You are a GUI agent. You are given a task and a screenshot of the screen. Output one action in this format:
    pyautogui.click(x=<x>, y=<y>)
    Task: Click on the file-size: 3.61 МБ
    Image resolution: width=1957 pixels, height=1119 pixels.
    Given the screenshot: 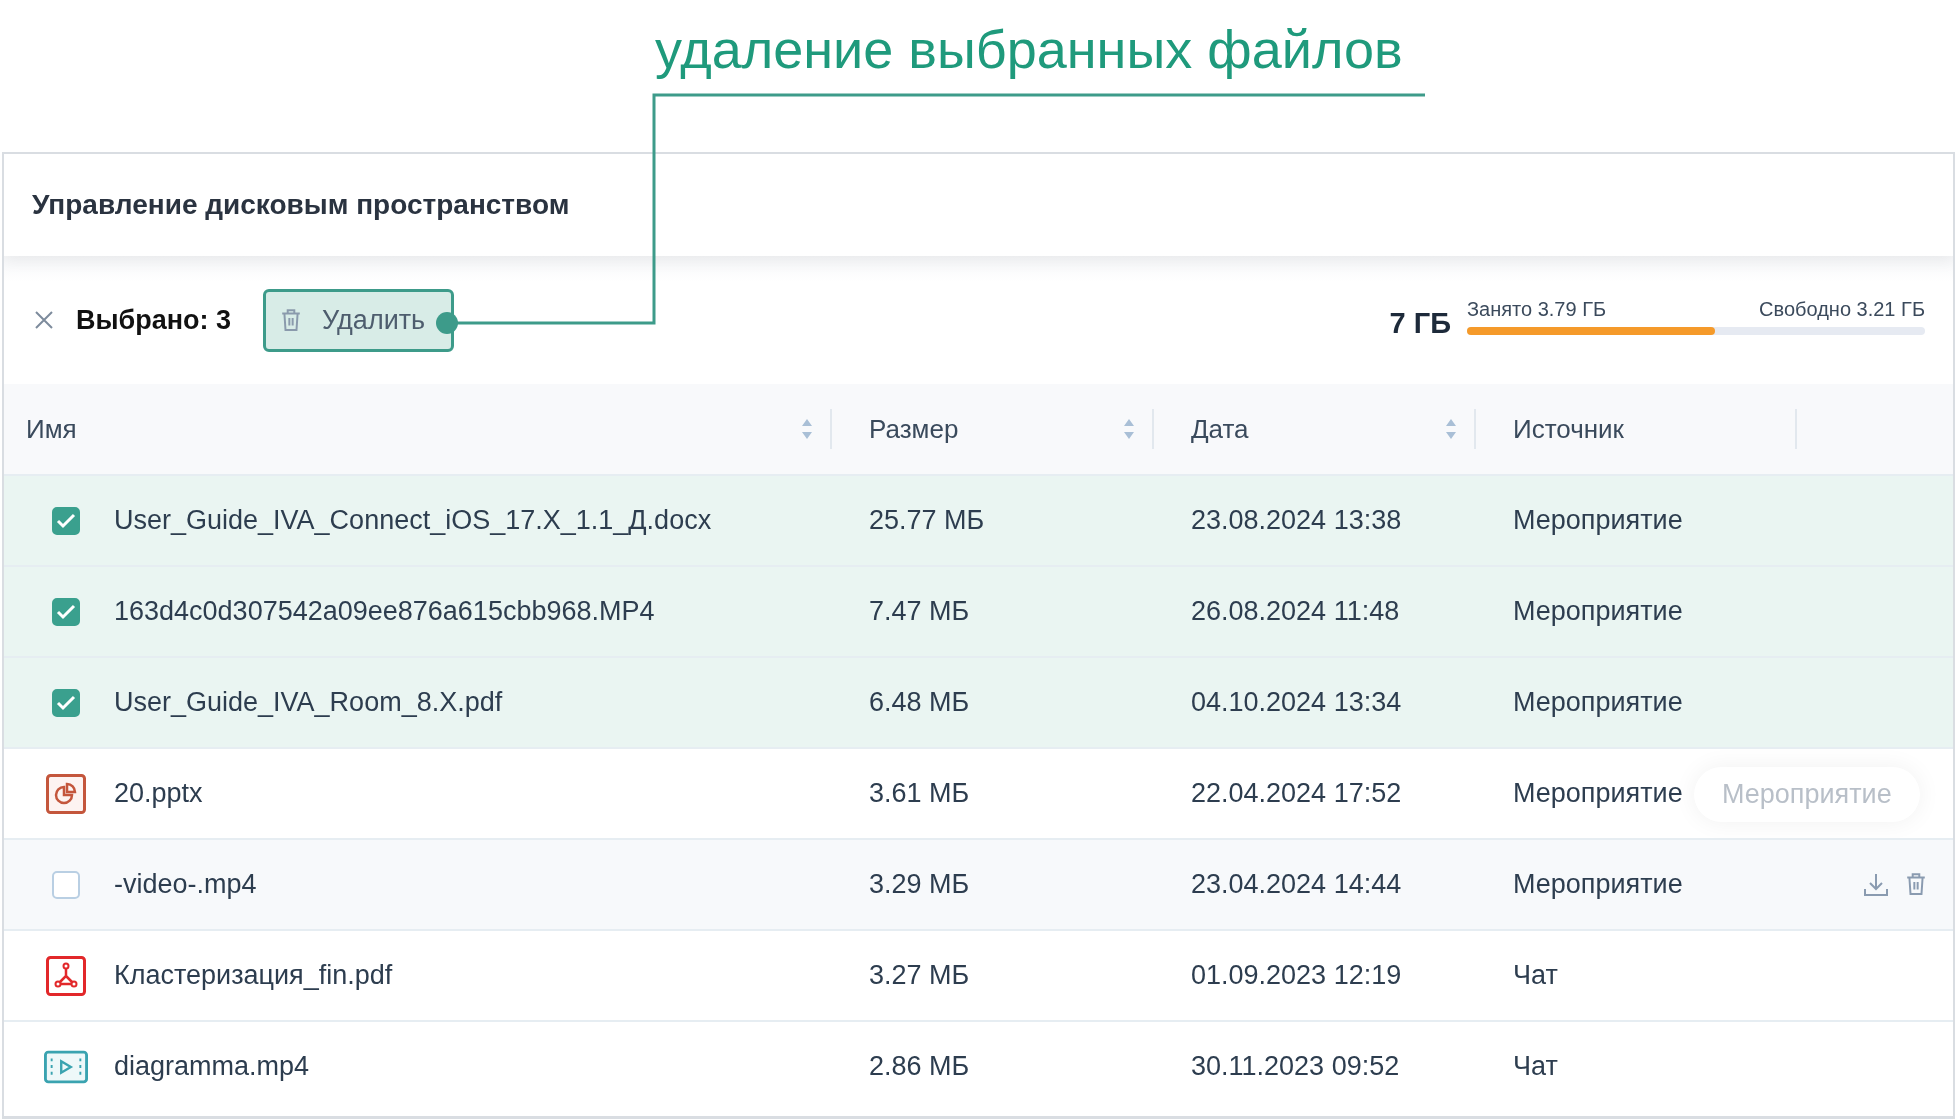 What is the action you would take?
    pyautogui.click(x=919, y=793)
    